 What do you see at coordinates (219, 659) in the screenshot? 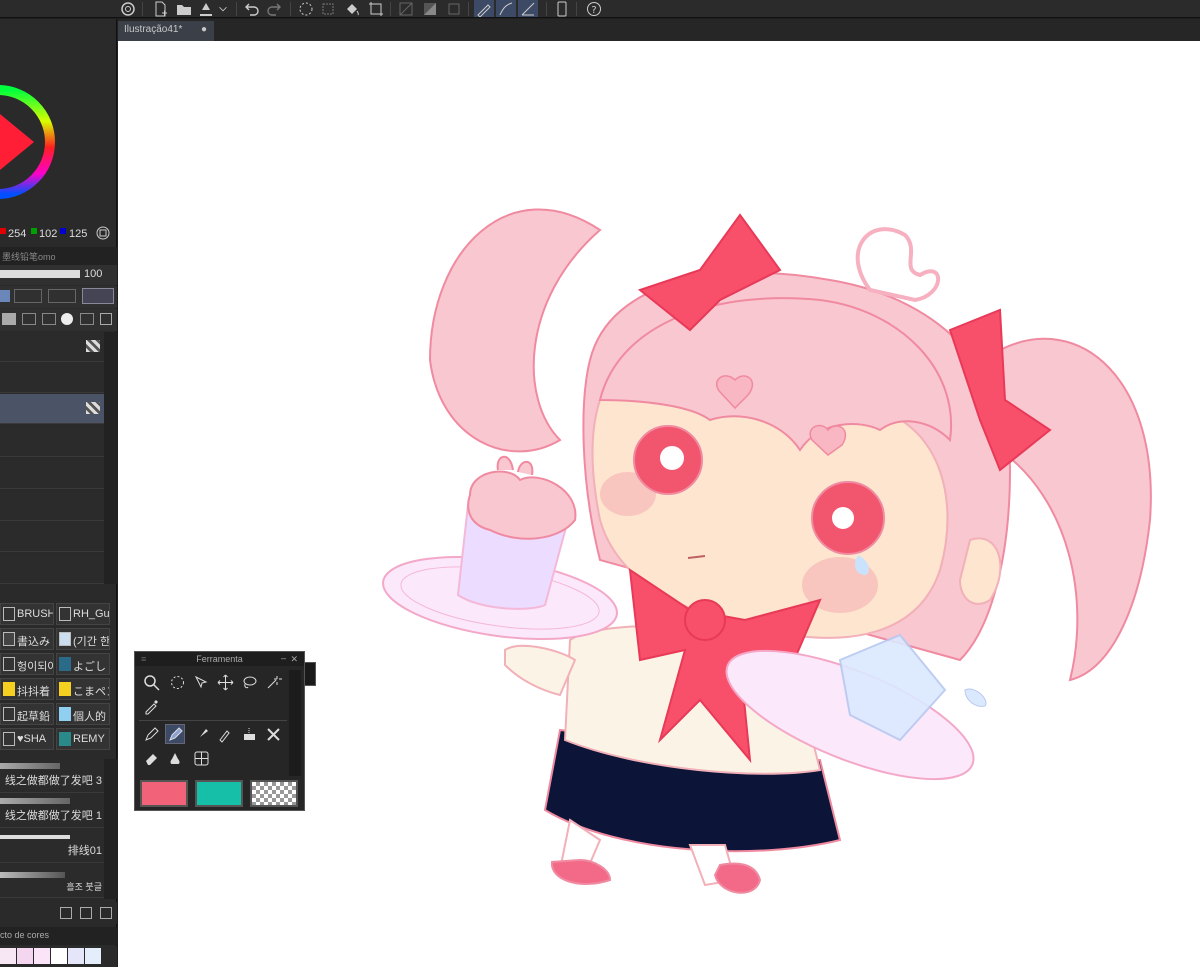
I see `tool-palette-header: ≡ Ferramenta – ✕` at bounding box center [219, 659].